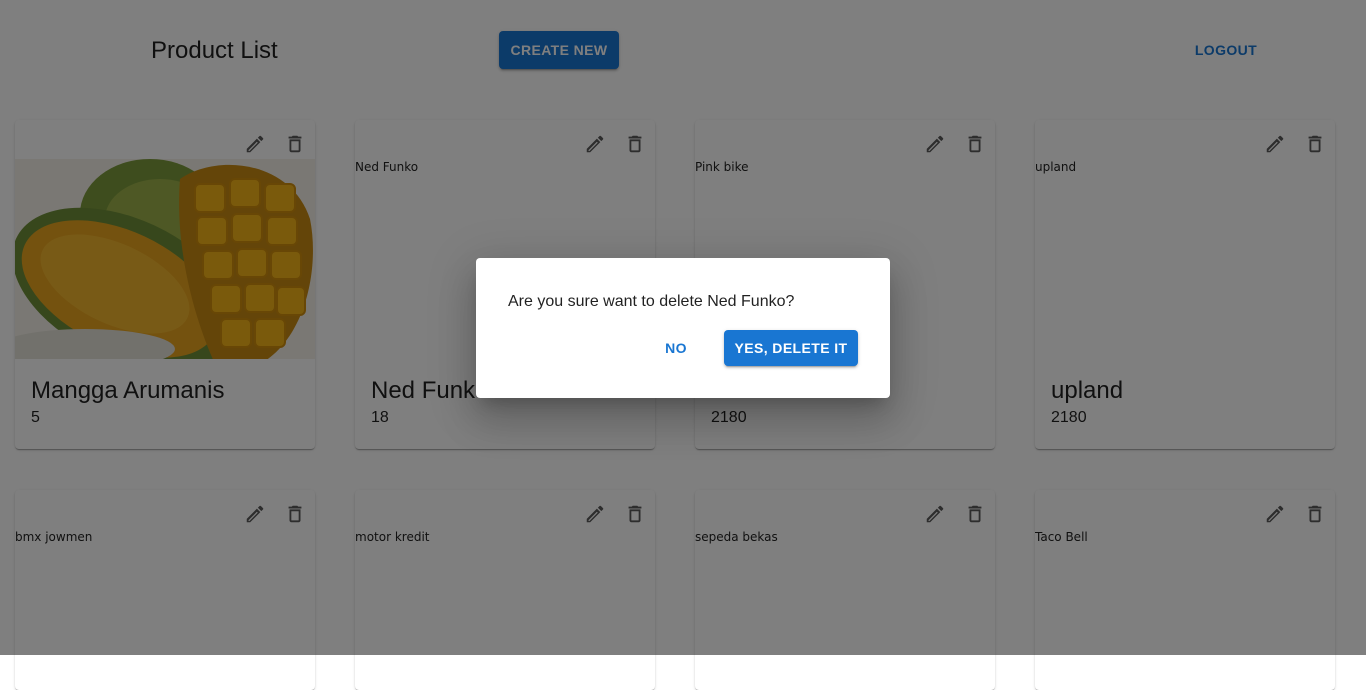 The width and height of the screenshot is (1366, 690). What do you see at coordinates (651, 301) in the screenshot?
I see `dialog-message: Are you sure want to delete Ned Funko?` at bounding box center [651, 301].